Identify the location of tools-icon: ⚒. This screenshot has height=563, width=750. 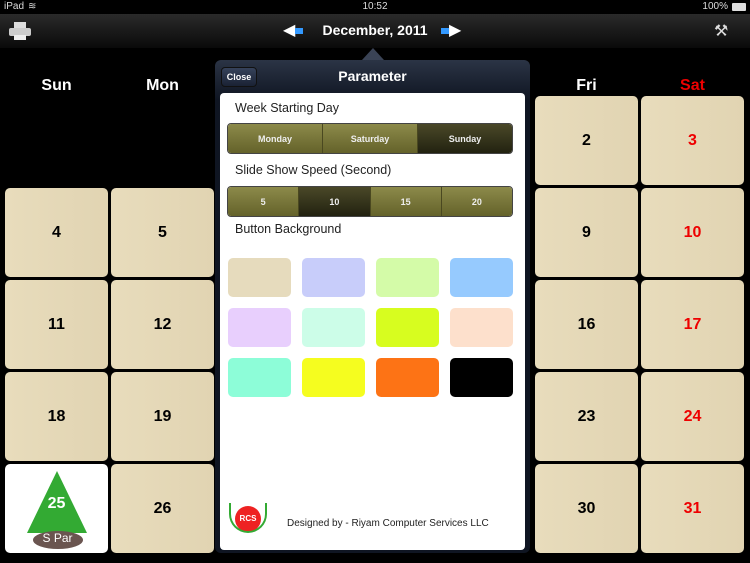
(721, 31).